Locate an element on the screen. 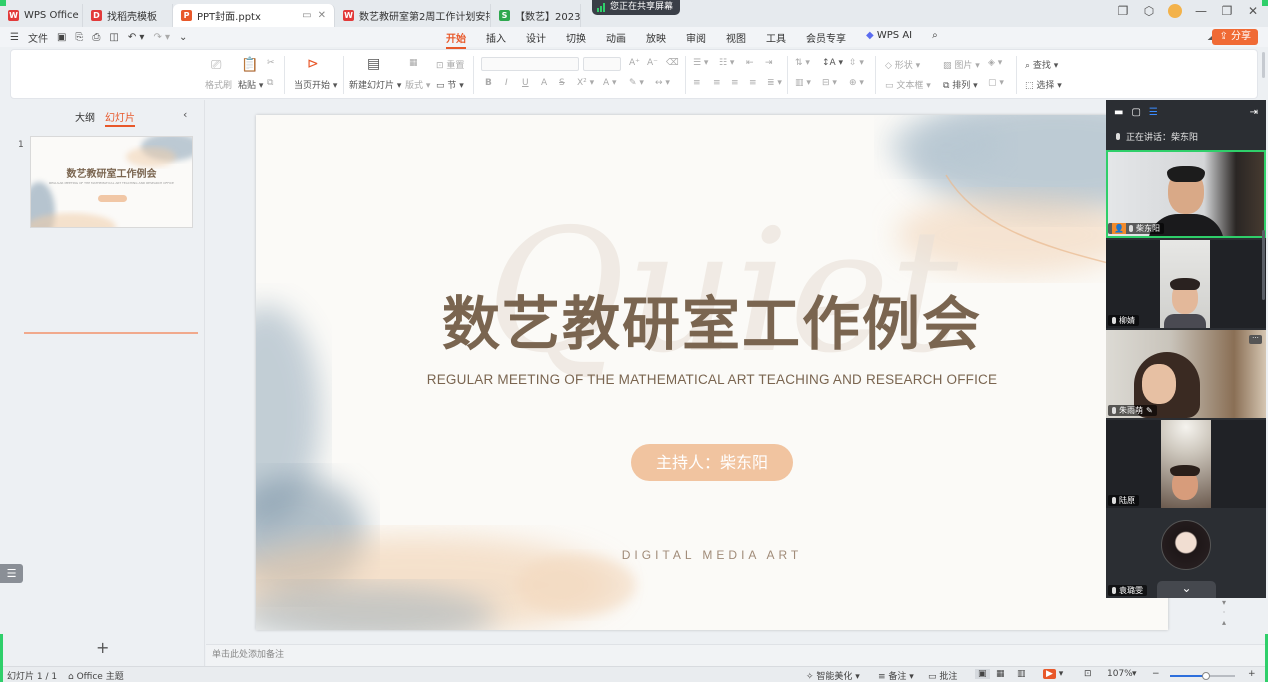 This screenshot has width=1268, height=682. play-icon: ⊳ is located at coordinates (313, 64).